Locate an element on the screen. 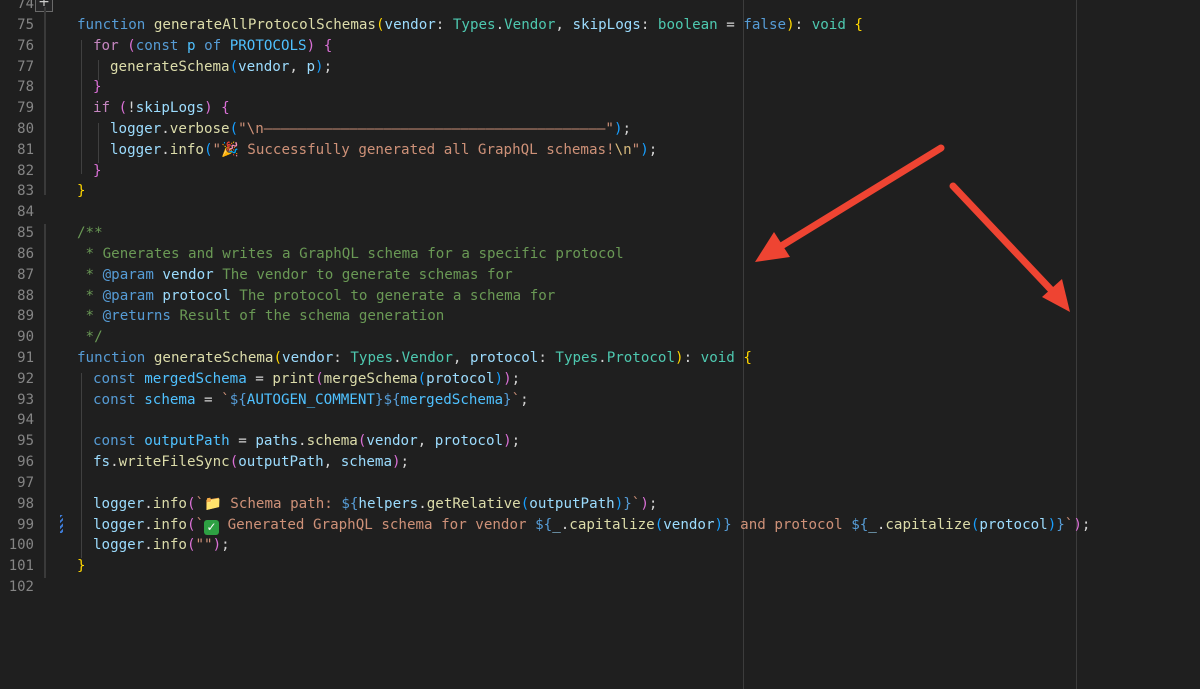  arrow-left-pointer is located at coordinates (850, 203).